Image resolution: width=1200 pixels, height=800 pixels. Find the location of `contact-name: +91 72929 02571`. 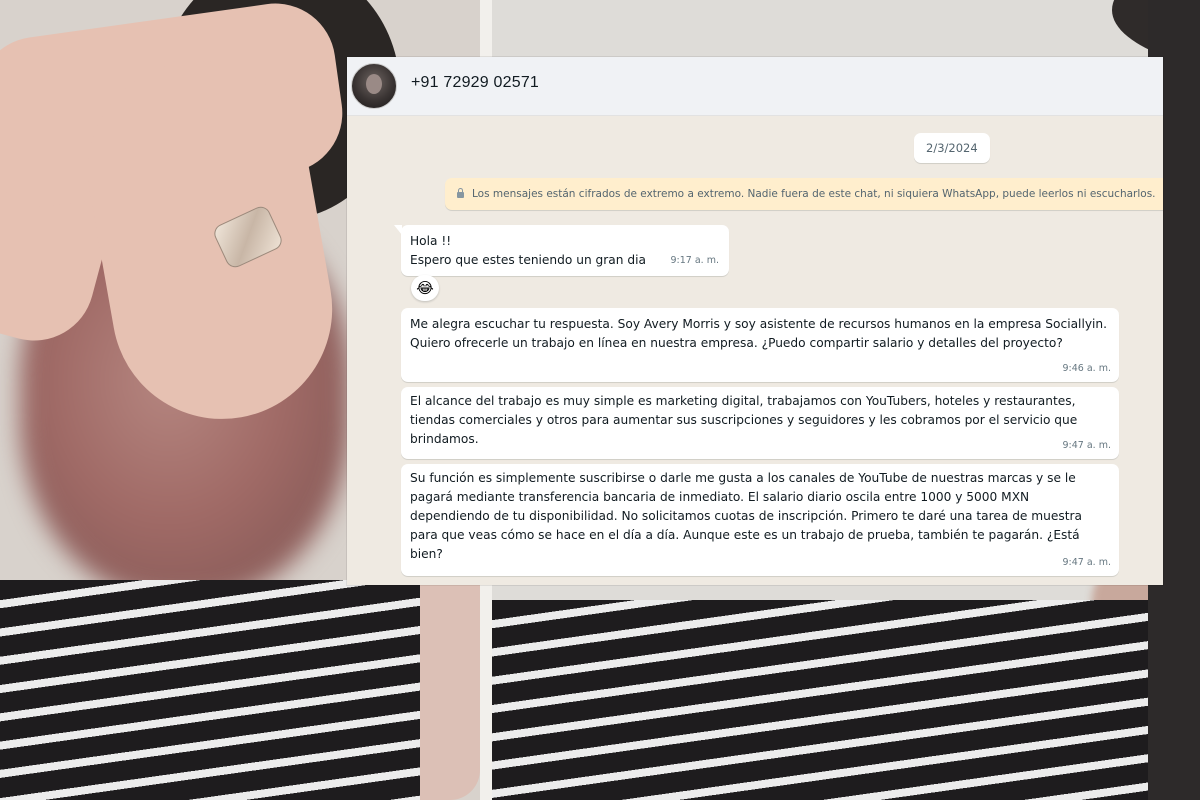

contact-name: +91 72929 02571 is located at coordinates (475, 83).